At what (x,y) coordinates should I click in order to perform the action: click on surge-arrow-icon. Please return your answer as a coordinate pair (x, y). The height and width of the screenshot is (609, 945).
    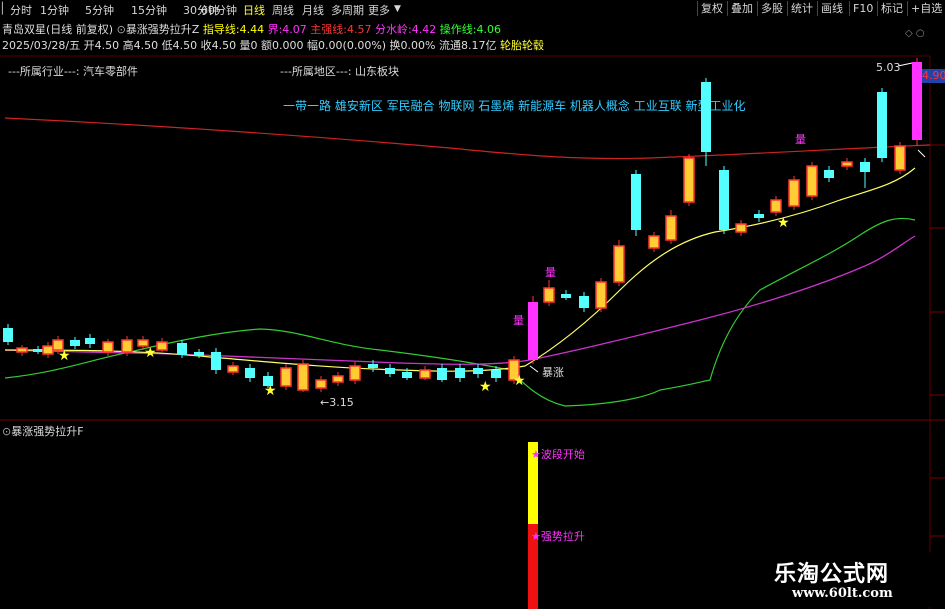
    Looking at the image, I should click on (534, 369).